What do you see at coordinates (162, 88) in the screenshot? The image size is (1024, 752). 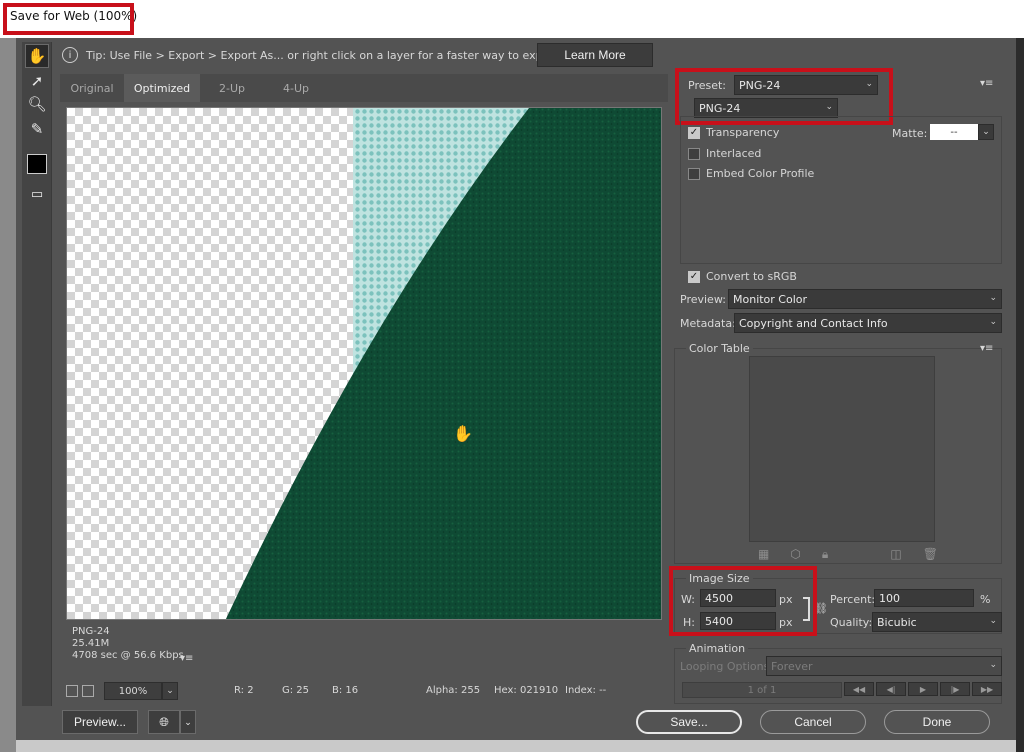 I see `tab-optimized: Optimized` at bounding box center [162, 88].